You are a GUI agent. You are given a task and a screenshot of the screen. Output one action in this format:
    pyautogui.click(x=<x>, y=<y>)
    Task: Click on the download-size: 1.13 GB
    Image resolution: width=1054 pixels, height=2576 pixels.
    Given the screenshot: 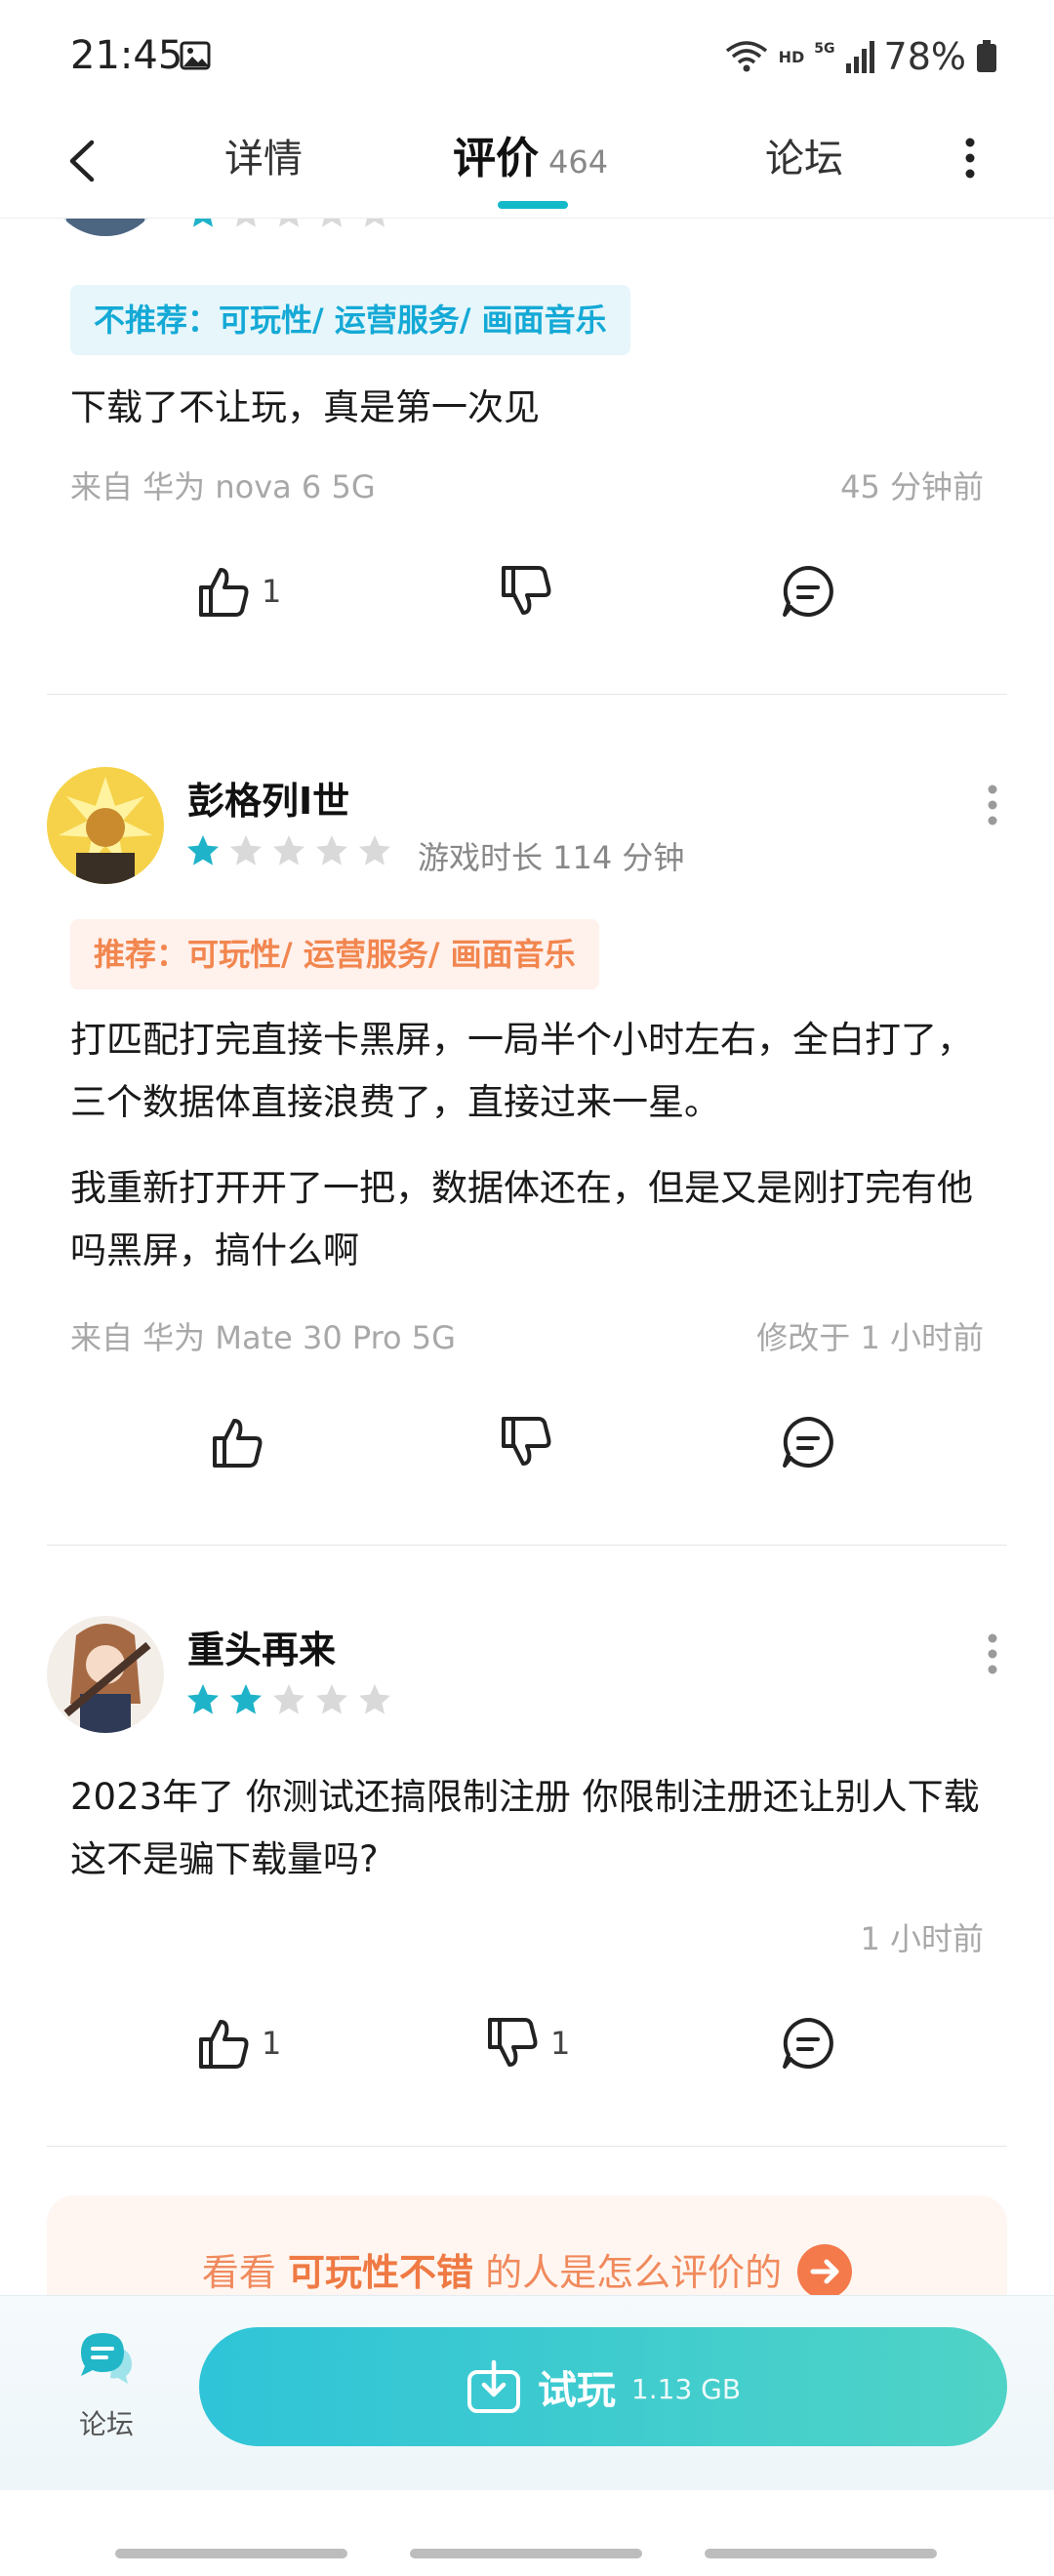 What is the action you would take?
    pyautogui.click(x=686, y=2388)
    